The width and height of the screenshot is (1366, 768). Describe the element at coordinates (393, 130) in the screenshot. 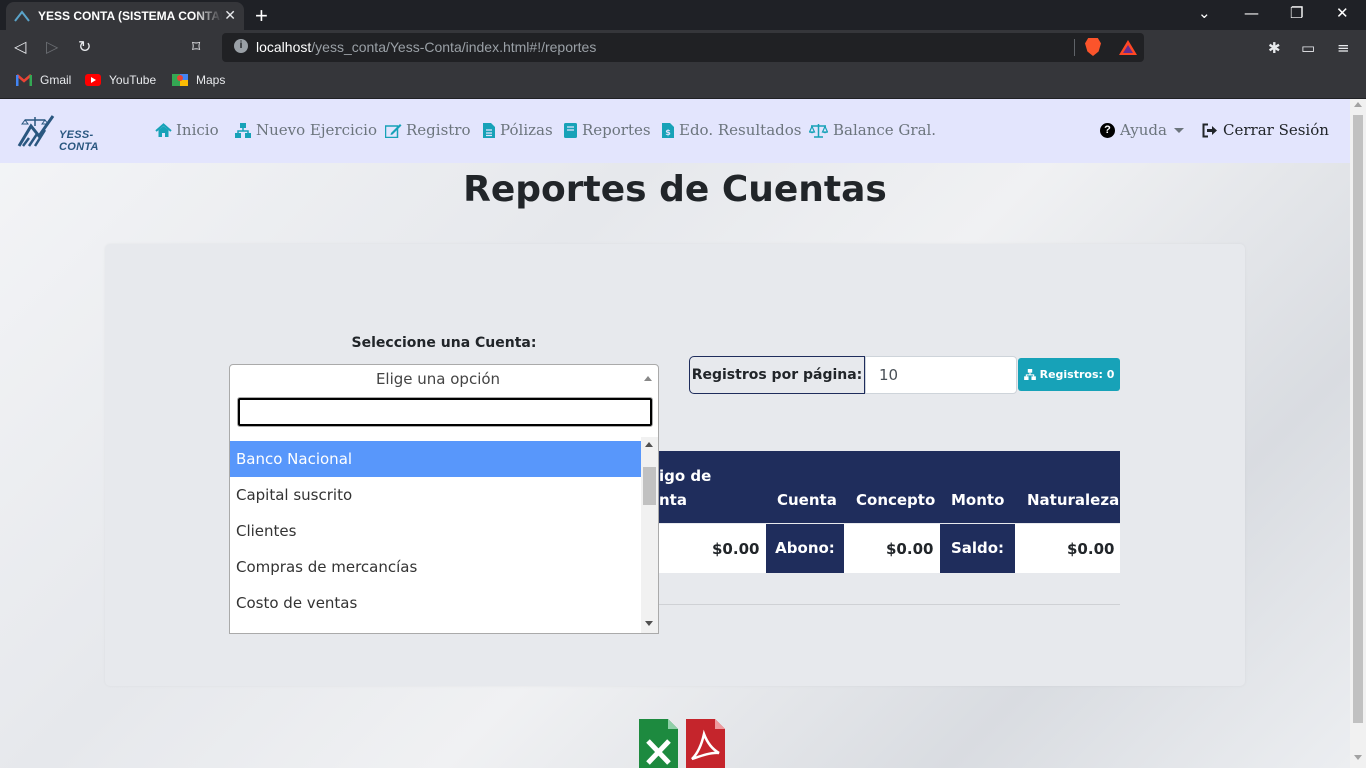

I see `edit-icon` at that location.